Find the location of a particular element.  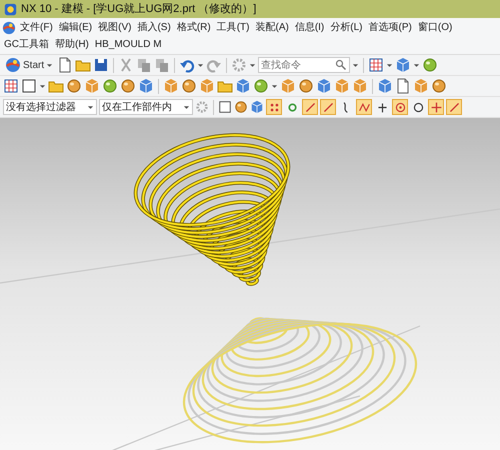

menu-item: 编辑(E) is located at coordinates (75, 27).